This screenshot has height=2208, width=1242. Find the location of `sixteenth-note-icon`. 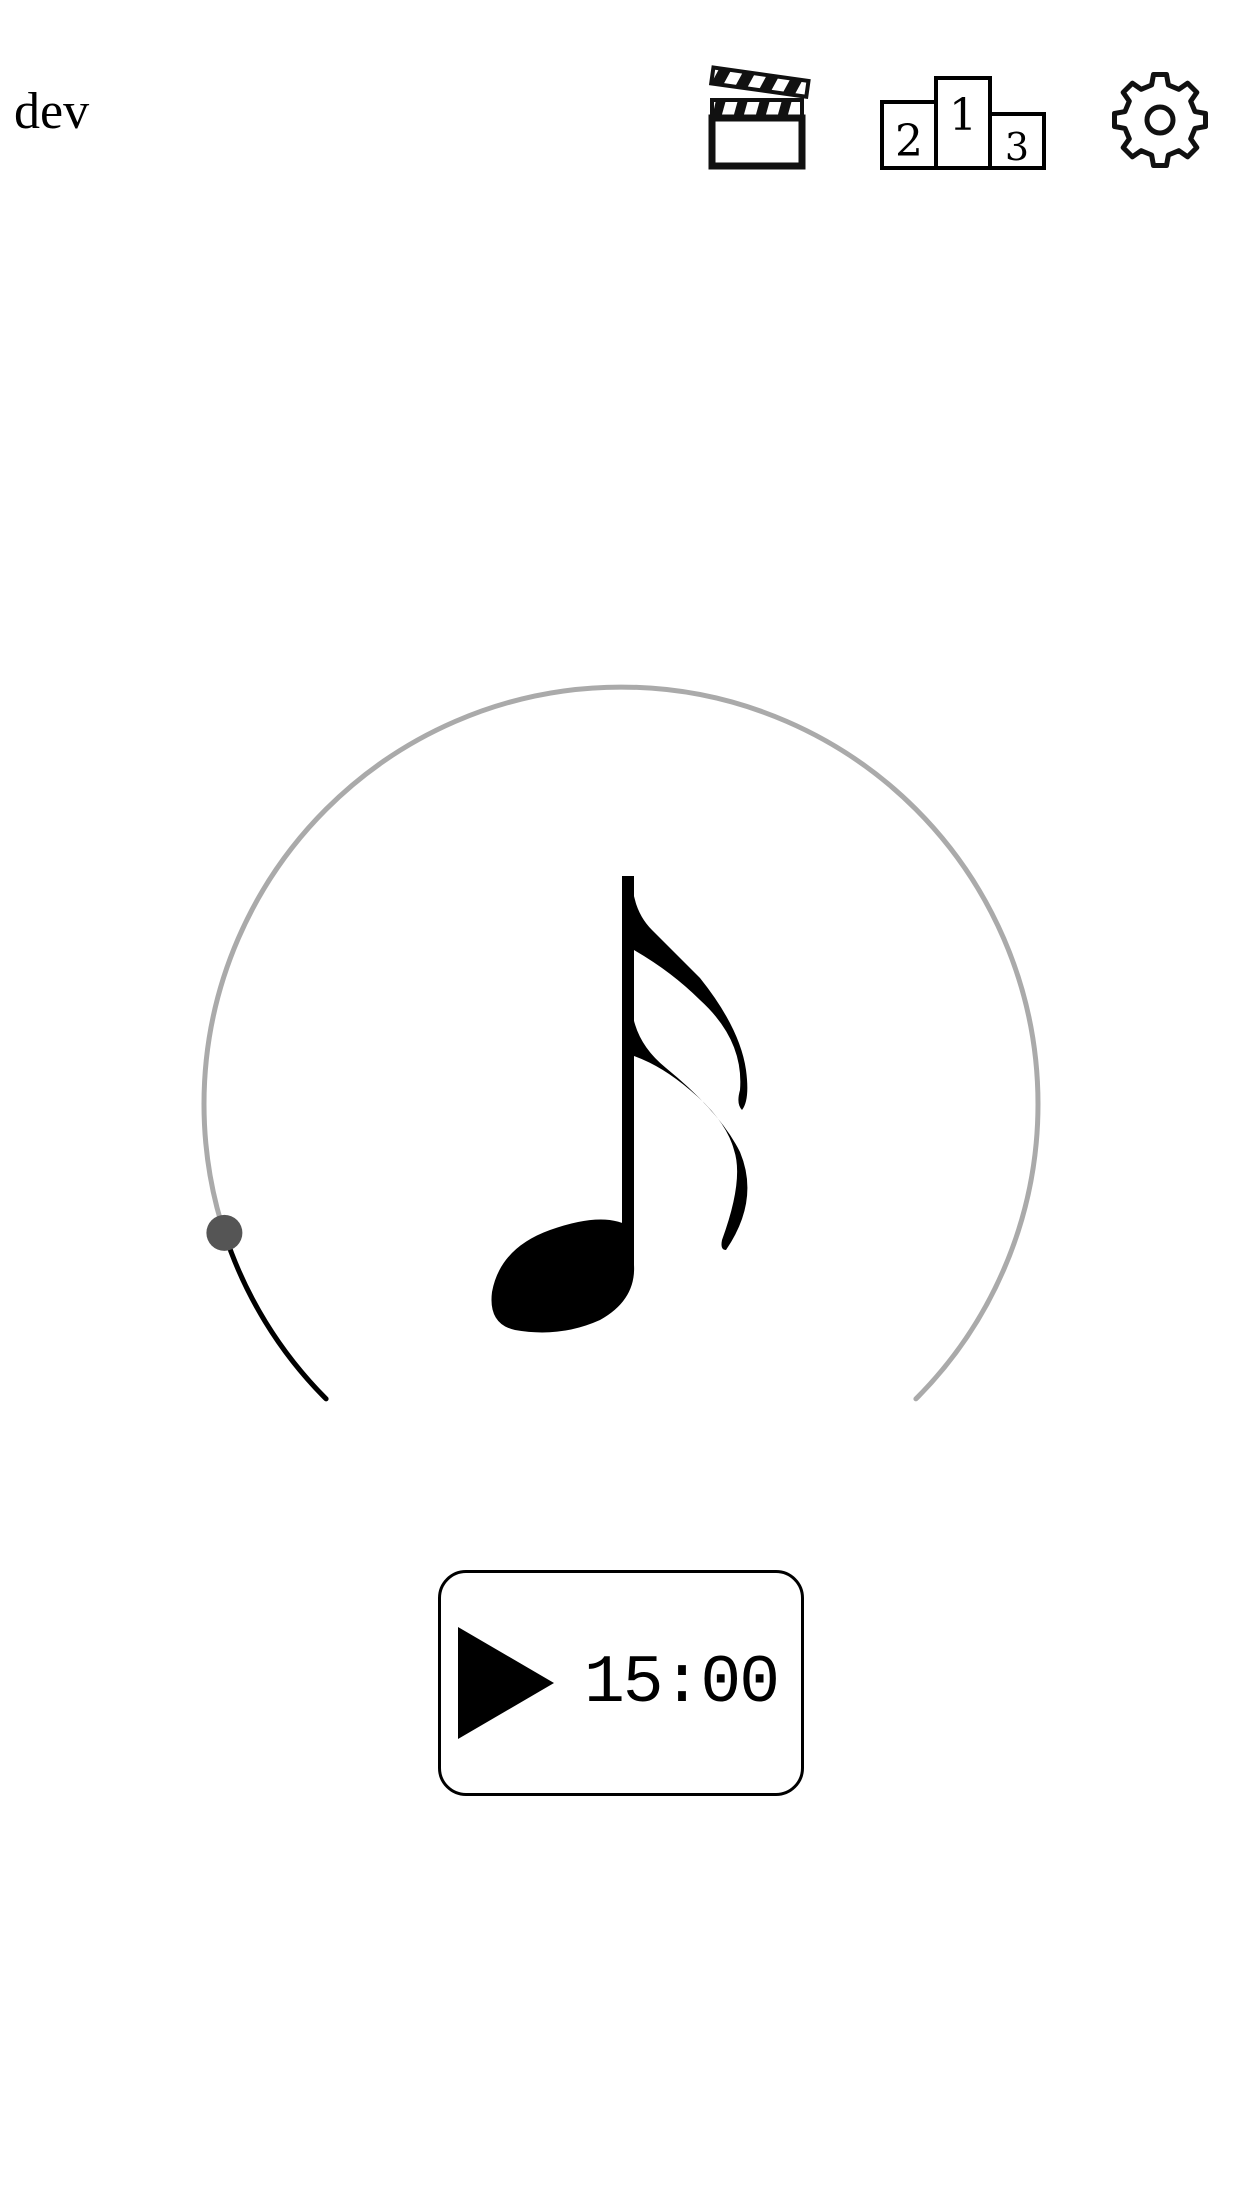

sixteenth-note-icon is located at coordinates (619, 1104).